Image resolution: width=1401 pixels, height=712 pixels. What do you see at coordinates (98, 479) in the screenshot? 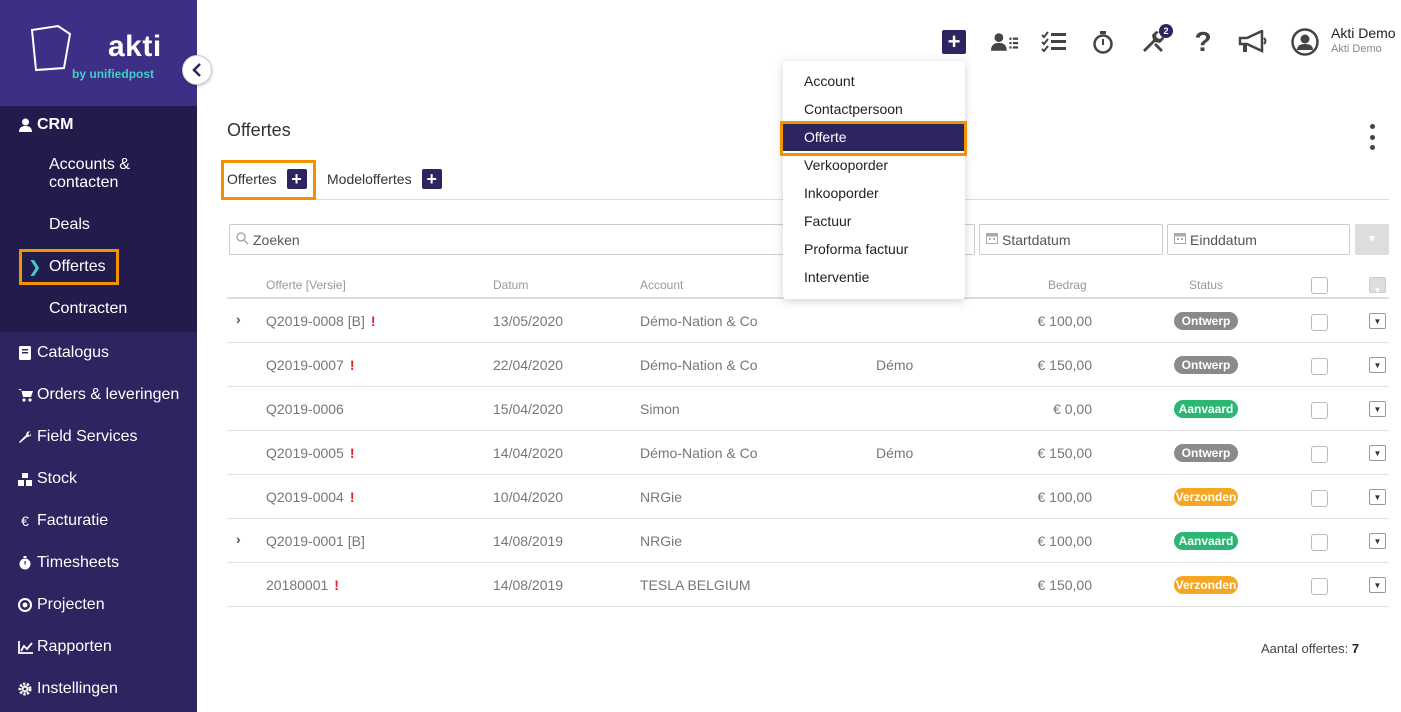
I see `sidebar-item-stock: Stock` at bounding box center [98, 479].